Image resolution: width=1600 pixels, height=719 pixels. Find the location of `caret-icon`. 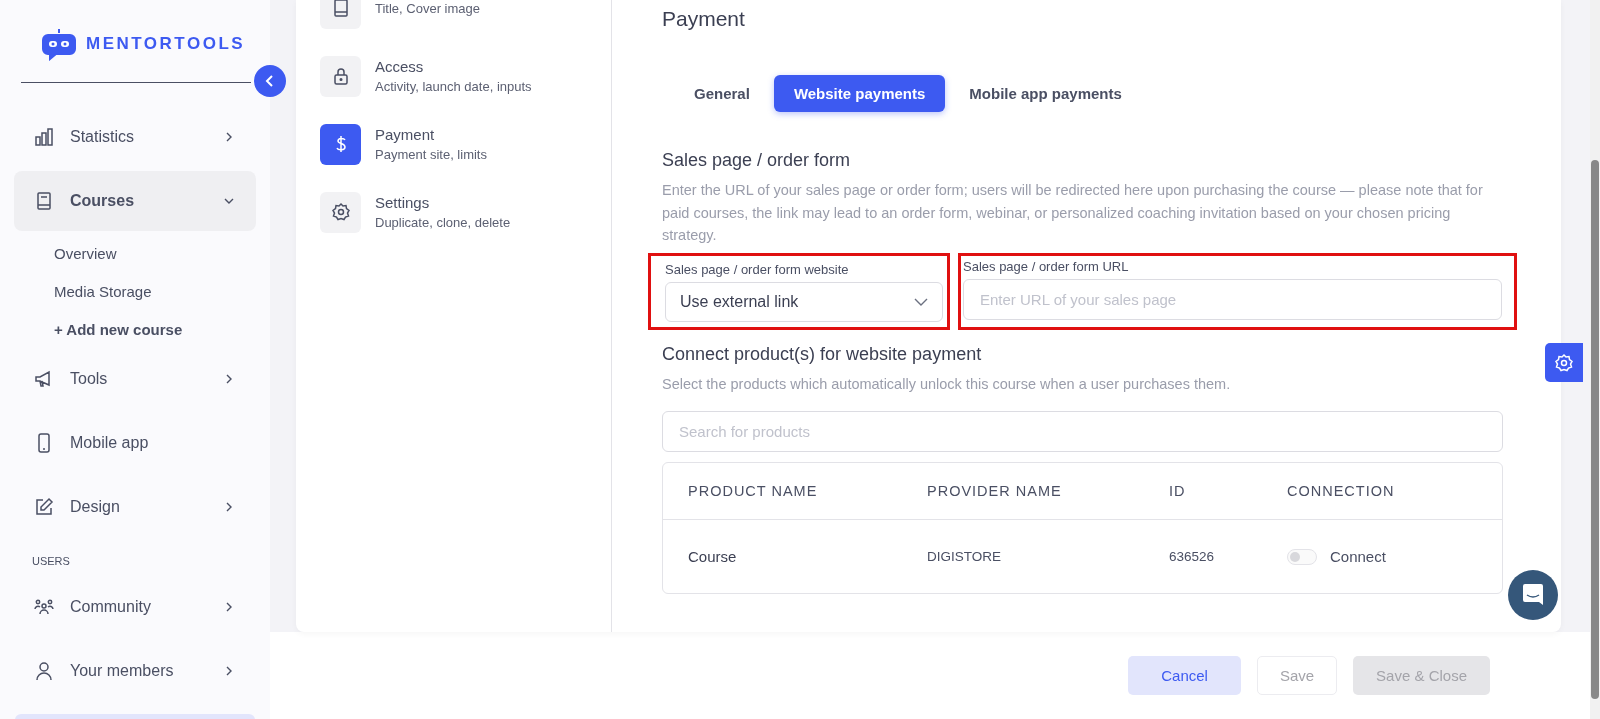

caret-icon is located at coordinates (921, 301).